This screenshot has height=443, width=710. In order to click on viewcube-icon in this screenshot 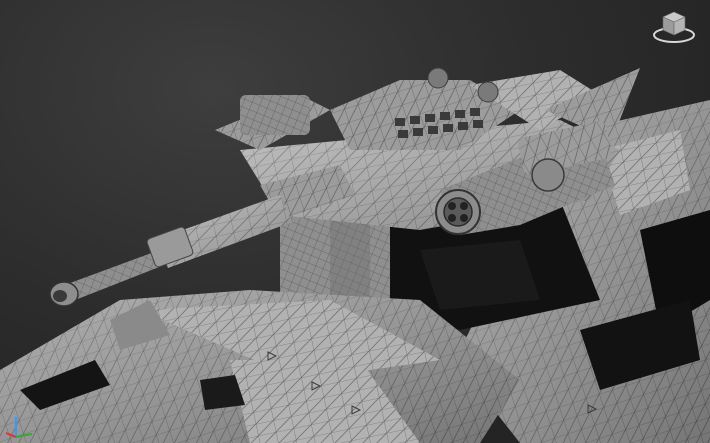, I will do `click(674, 26)`.